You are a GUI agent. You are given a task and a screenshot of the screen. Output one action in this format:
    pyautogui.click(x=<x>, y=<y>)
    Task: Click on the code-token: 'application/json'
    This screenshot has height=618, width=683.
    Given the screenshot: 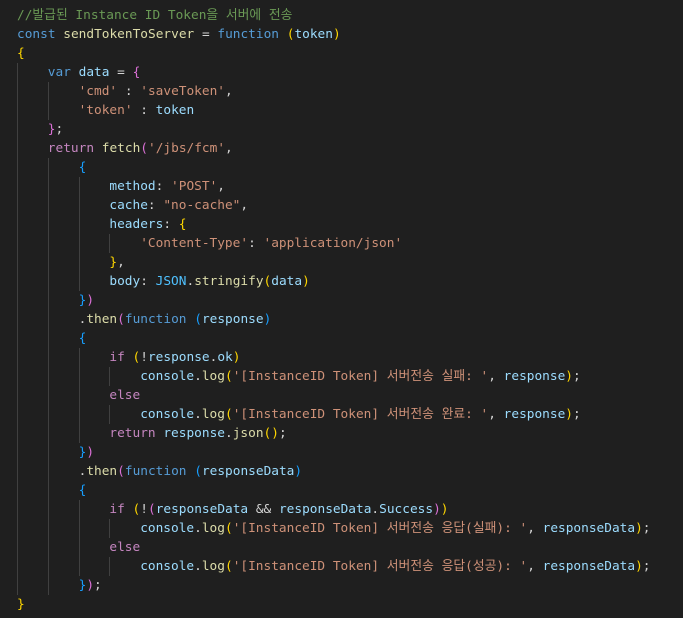 What is the action you would take?
    pyautogui.click(x=333, y=243)
    